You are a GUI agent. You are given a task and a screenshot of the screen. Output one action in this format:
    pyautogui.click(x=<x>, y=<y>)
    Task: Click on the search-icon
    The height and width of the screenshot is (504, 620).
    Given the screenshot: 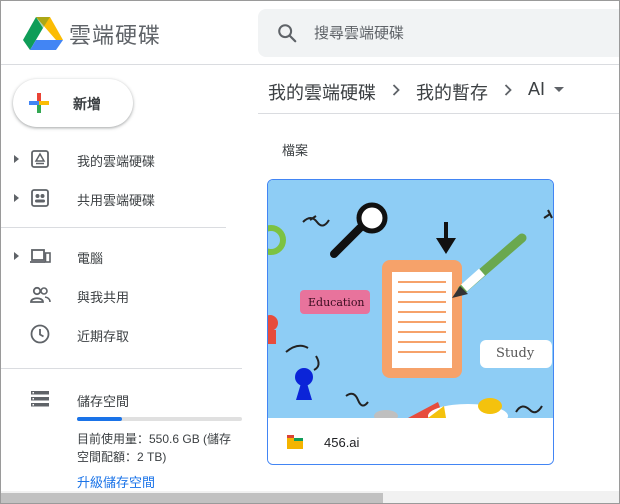 What is the action you would take?
    pyautogui.click(x=287, y=33)
    